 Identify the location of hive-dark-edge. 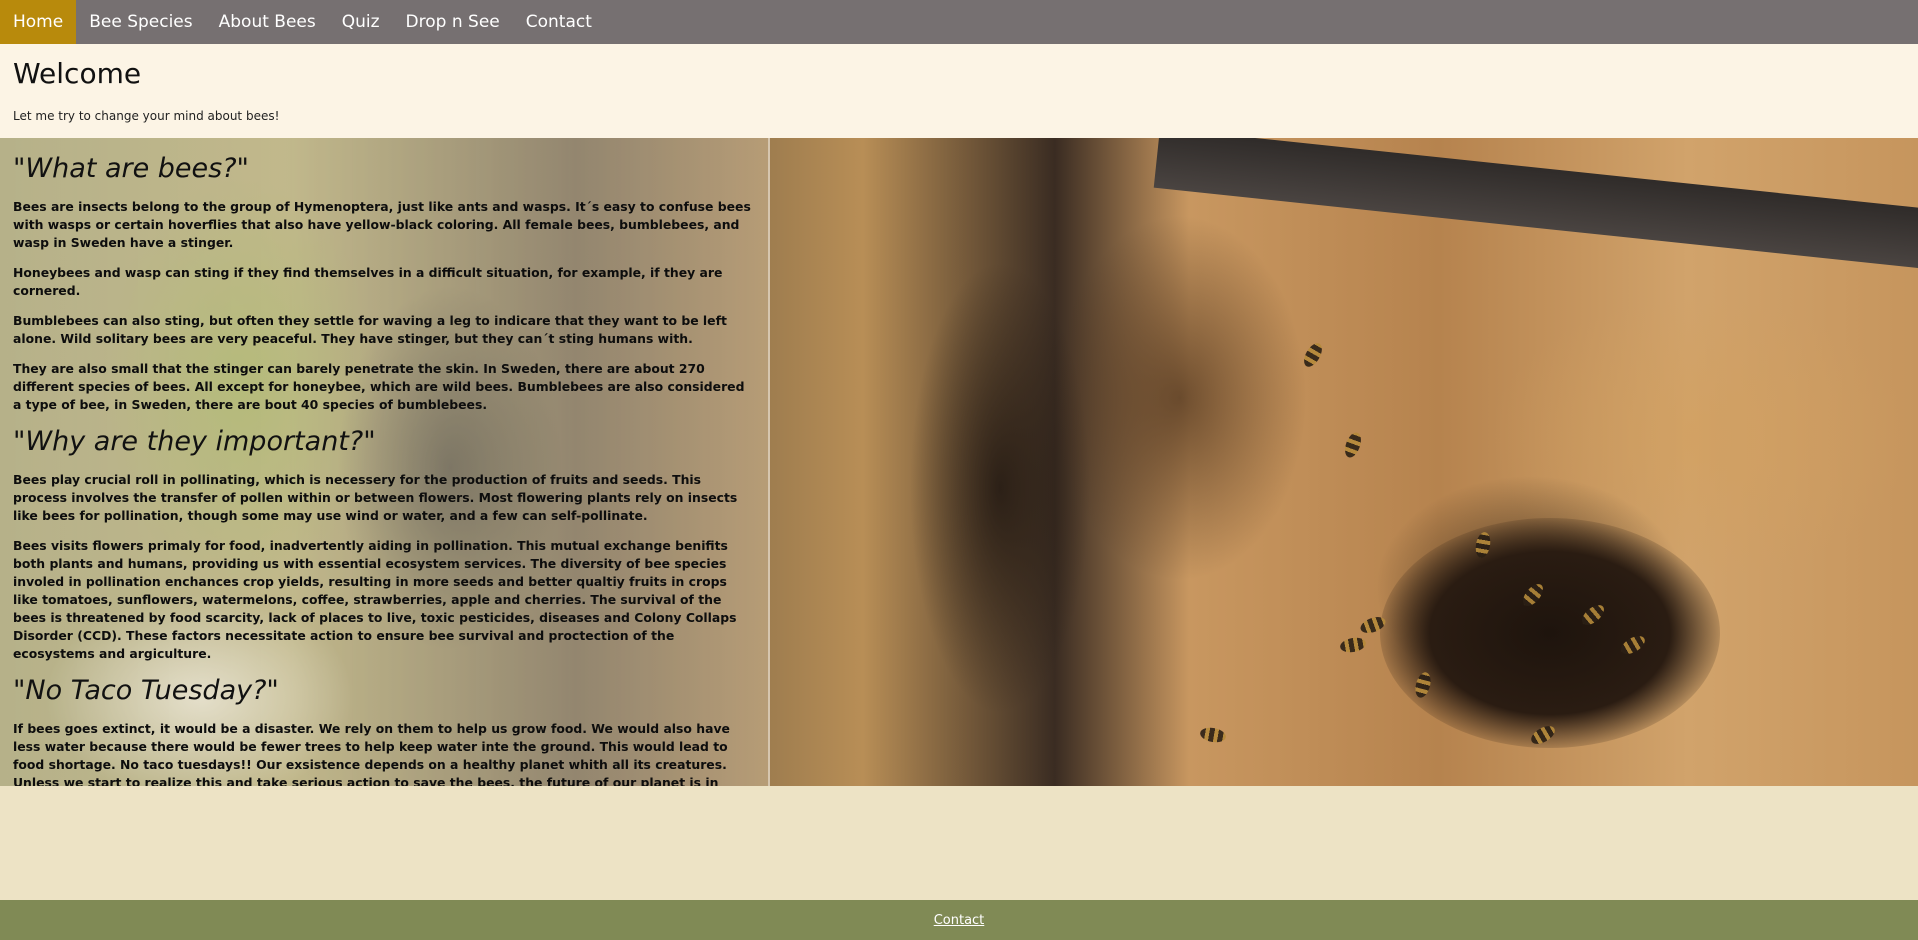
(1535, 205).